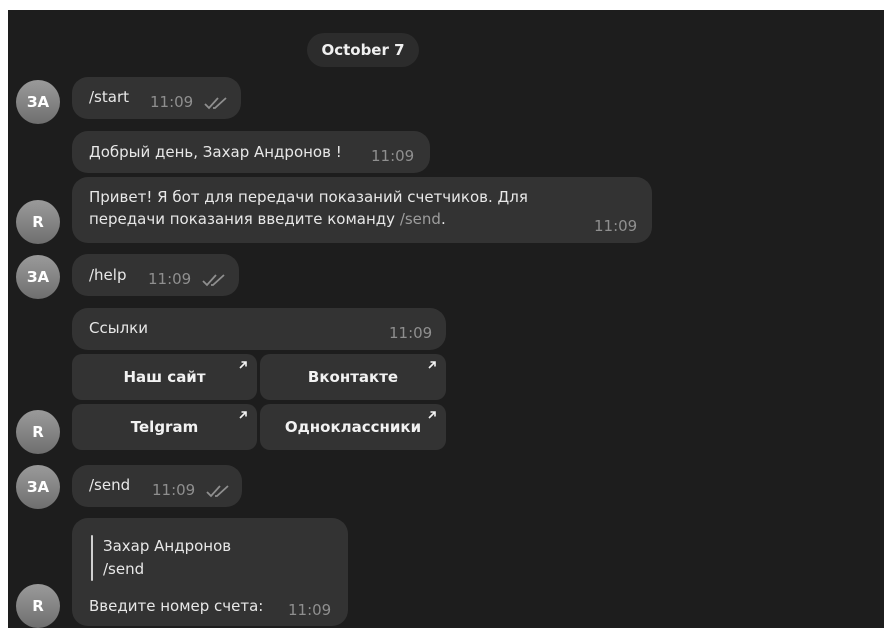 The width and height of the screenshot is (885, 628). Describe the element at coordinates (259, 329) in the screenshot. I see `incoming-message: Ссылки 11:09` at that location.